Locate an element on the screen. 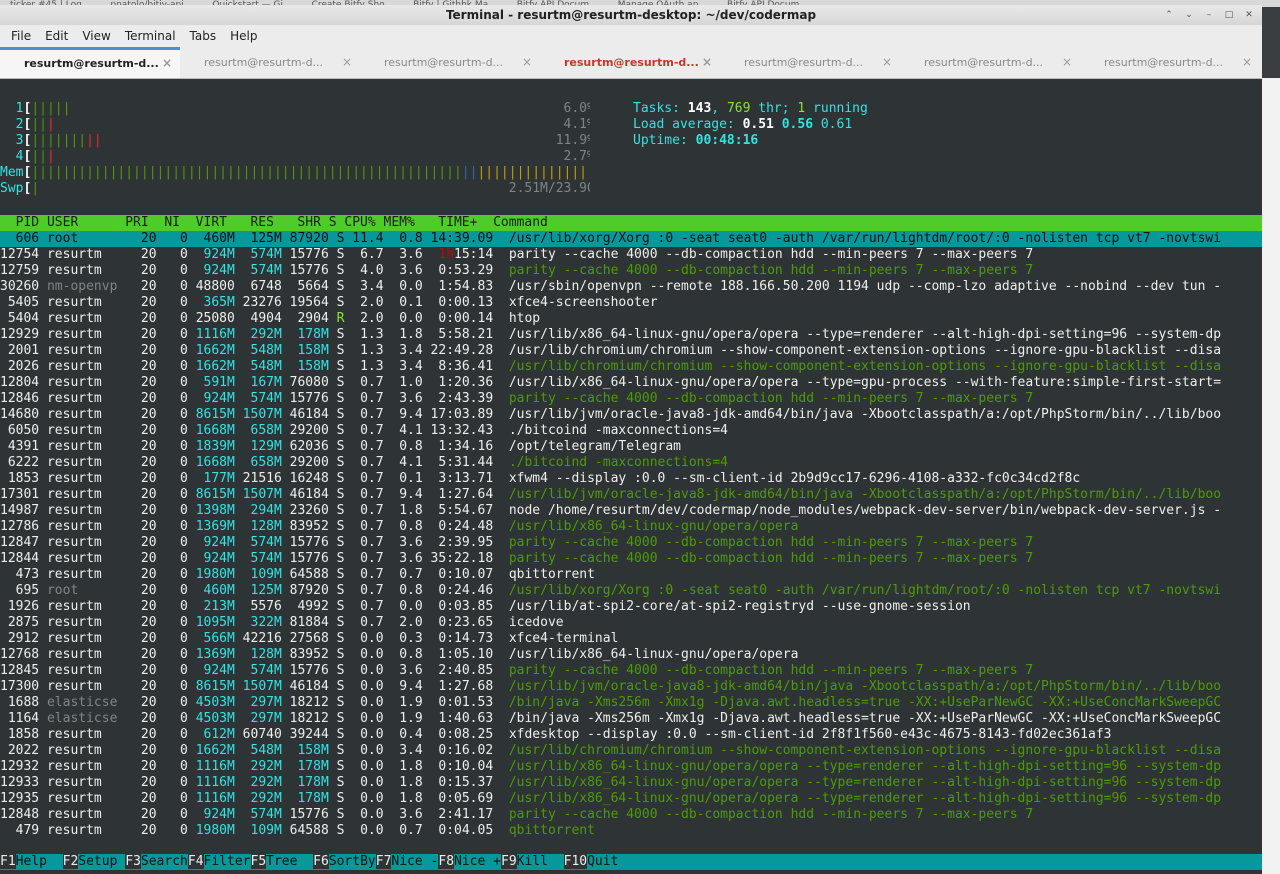  terminal-tab-6: resurtm@resurtm-d... × is located at coordinates (990, 62).